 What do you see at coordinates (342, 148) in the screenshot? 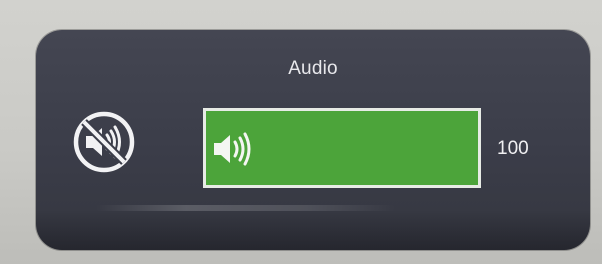
I see `volume-slider` at bounding box center [342, 148].